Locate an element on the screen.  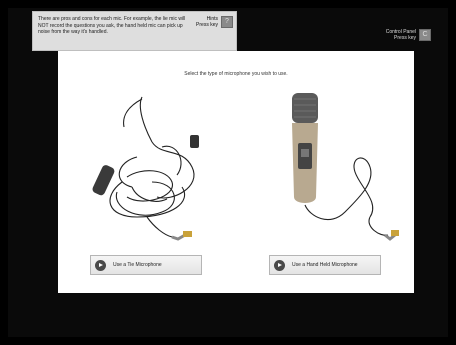
choice-label: Use a Hand Held Microphone is located at coordinates (325, 265).